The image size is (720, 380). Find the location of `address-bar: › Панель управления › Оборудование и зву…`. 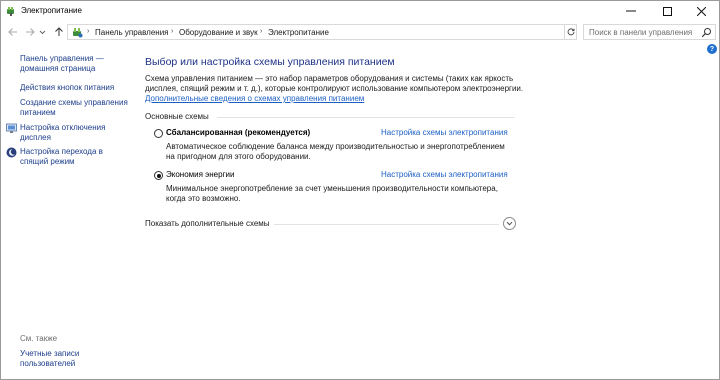

address-bar: › Панель управления › Оборудование и зву… is located at coordinates (346, 32).